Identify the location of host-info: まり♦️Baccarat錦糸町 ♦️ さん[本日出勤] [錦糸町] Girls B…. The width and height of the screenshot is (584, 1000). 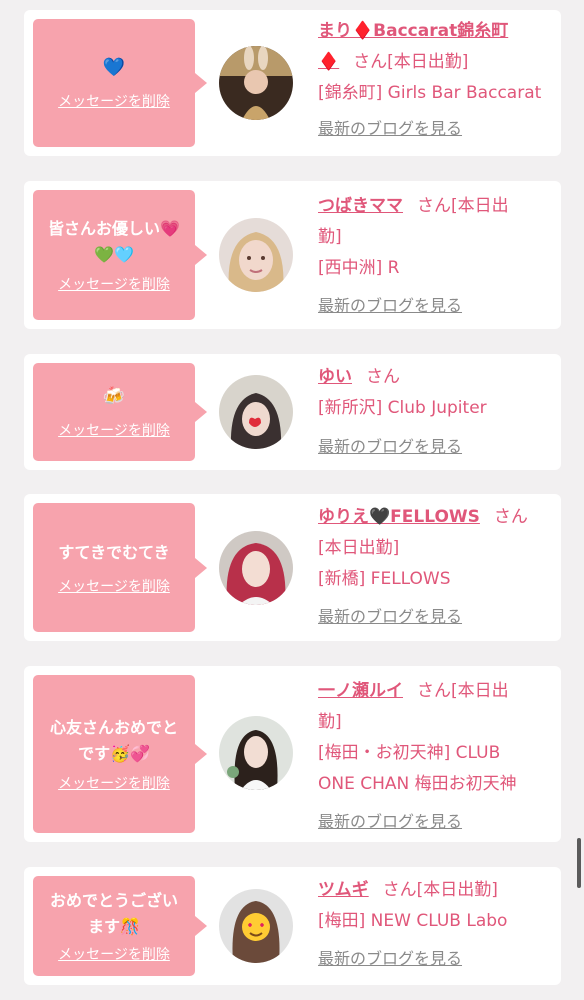
(437, 80).